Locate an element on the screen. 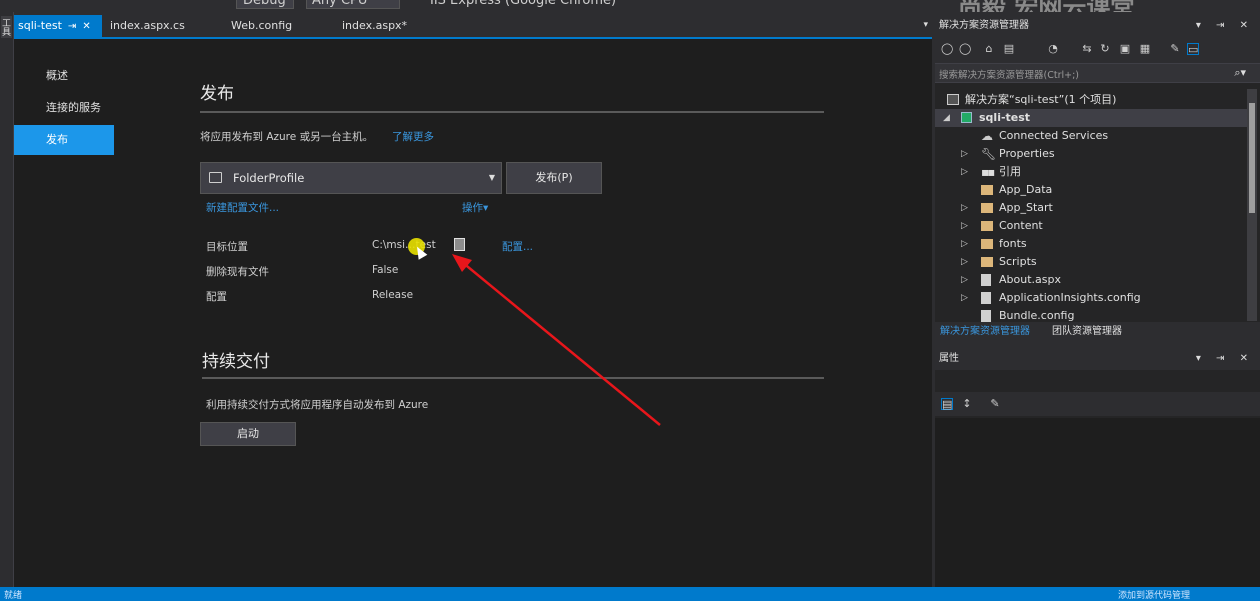 This screenshot has height=601, width=1260. tree-label: ApplicationInsights.config is located at coordinates (1070, 297).